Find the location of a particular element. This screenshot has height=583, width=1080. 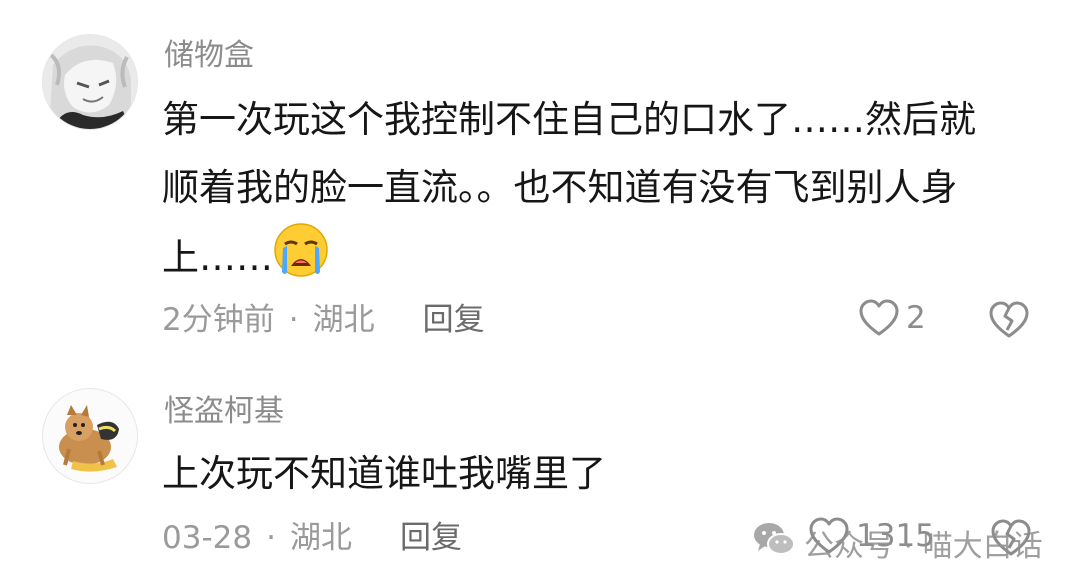

comment-meta: 2分钟前 · 湖北 回复 is located at coordinates (323, 320).